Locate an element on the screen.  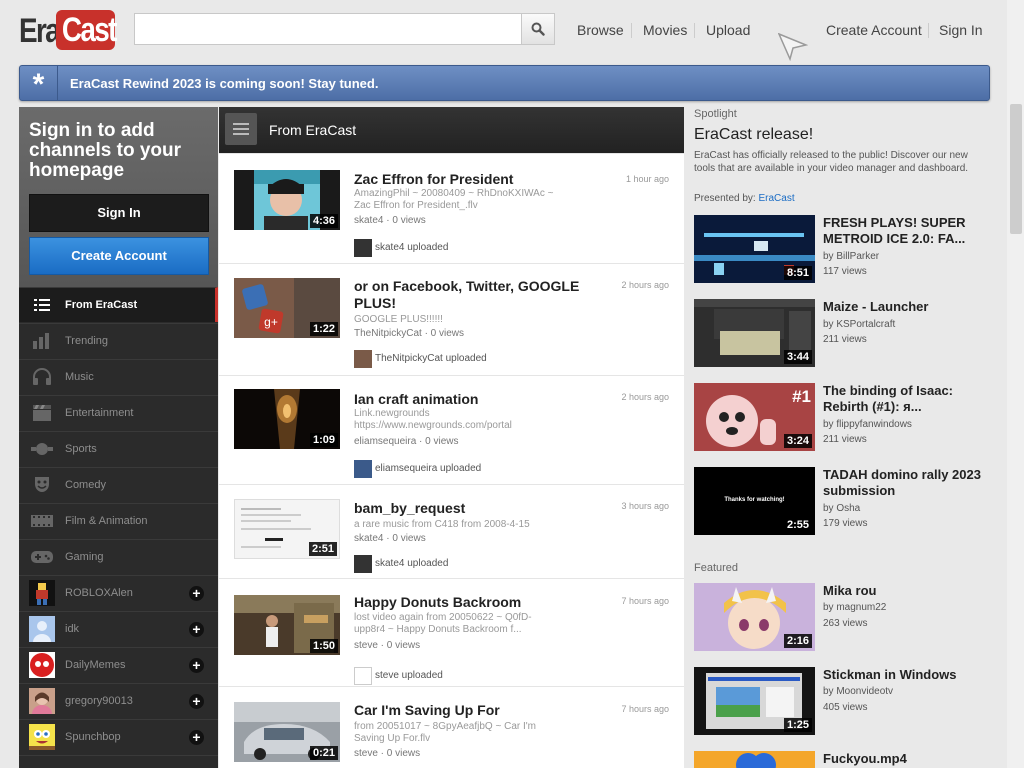
sidebar-channel-dailymemes: DailyMemes + is located at coordinates (118, 664).